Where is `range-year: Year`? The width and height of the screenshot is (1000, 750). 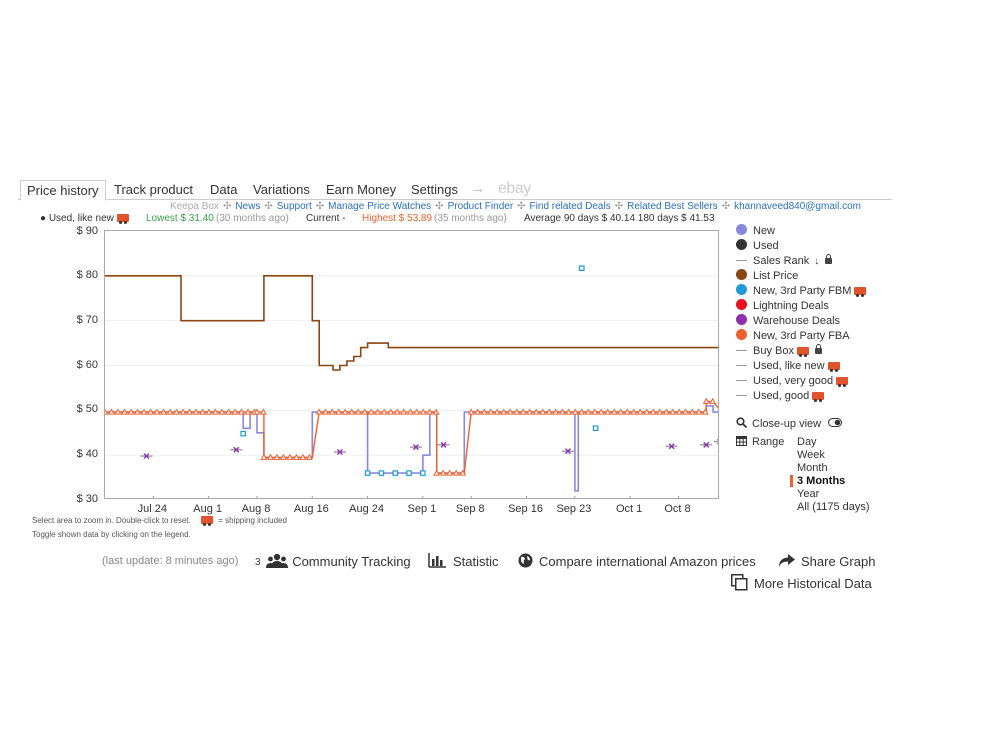 range-year: Year is located at coordinates (808, 494).